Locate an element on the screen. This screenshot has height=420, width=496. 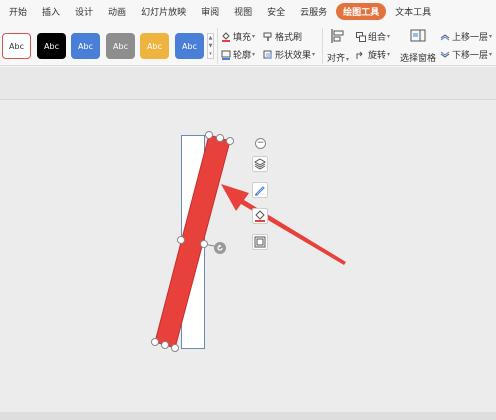
resize-handle-right is located at coordinates (204, 244).